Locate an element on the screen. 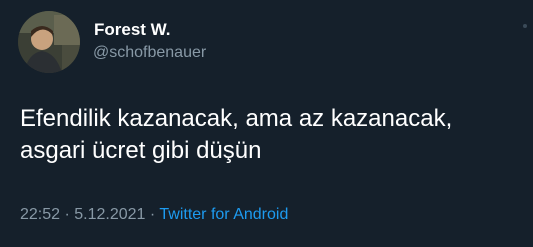 This screenshot has height=247, width=533. avatar is located at coordinates (49, 42).